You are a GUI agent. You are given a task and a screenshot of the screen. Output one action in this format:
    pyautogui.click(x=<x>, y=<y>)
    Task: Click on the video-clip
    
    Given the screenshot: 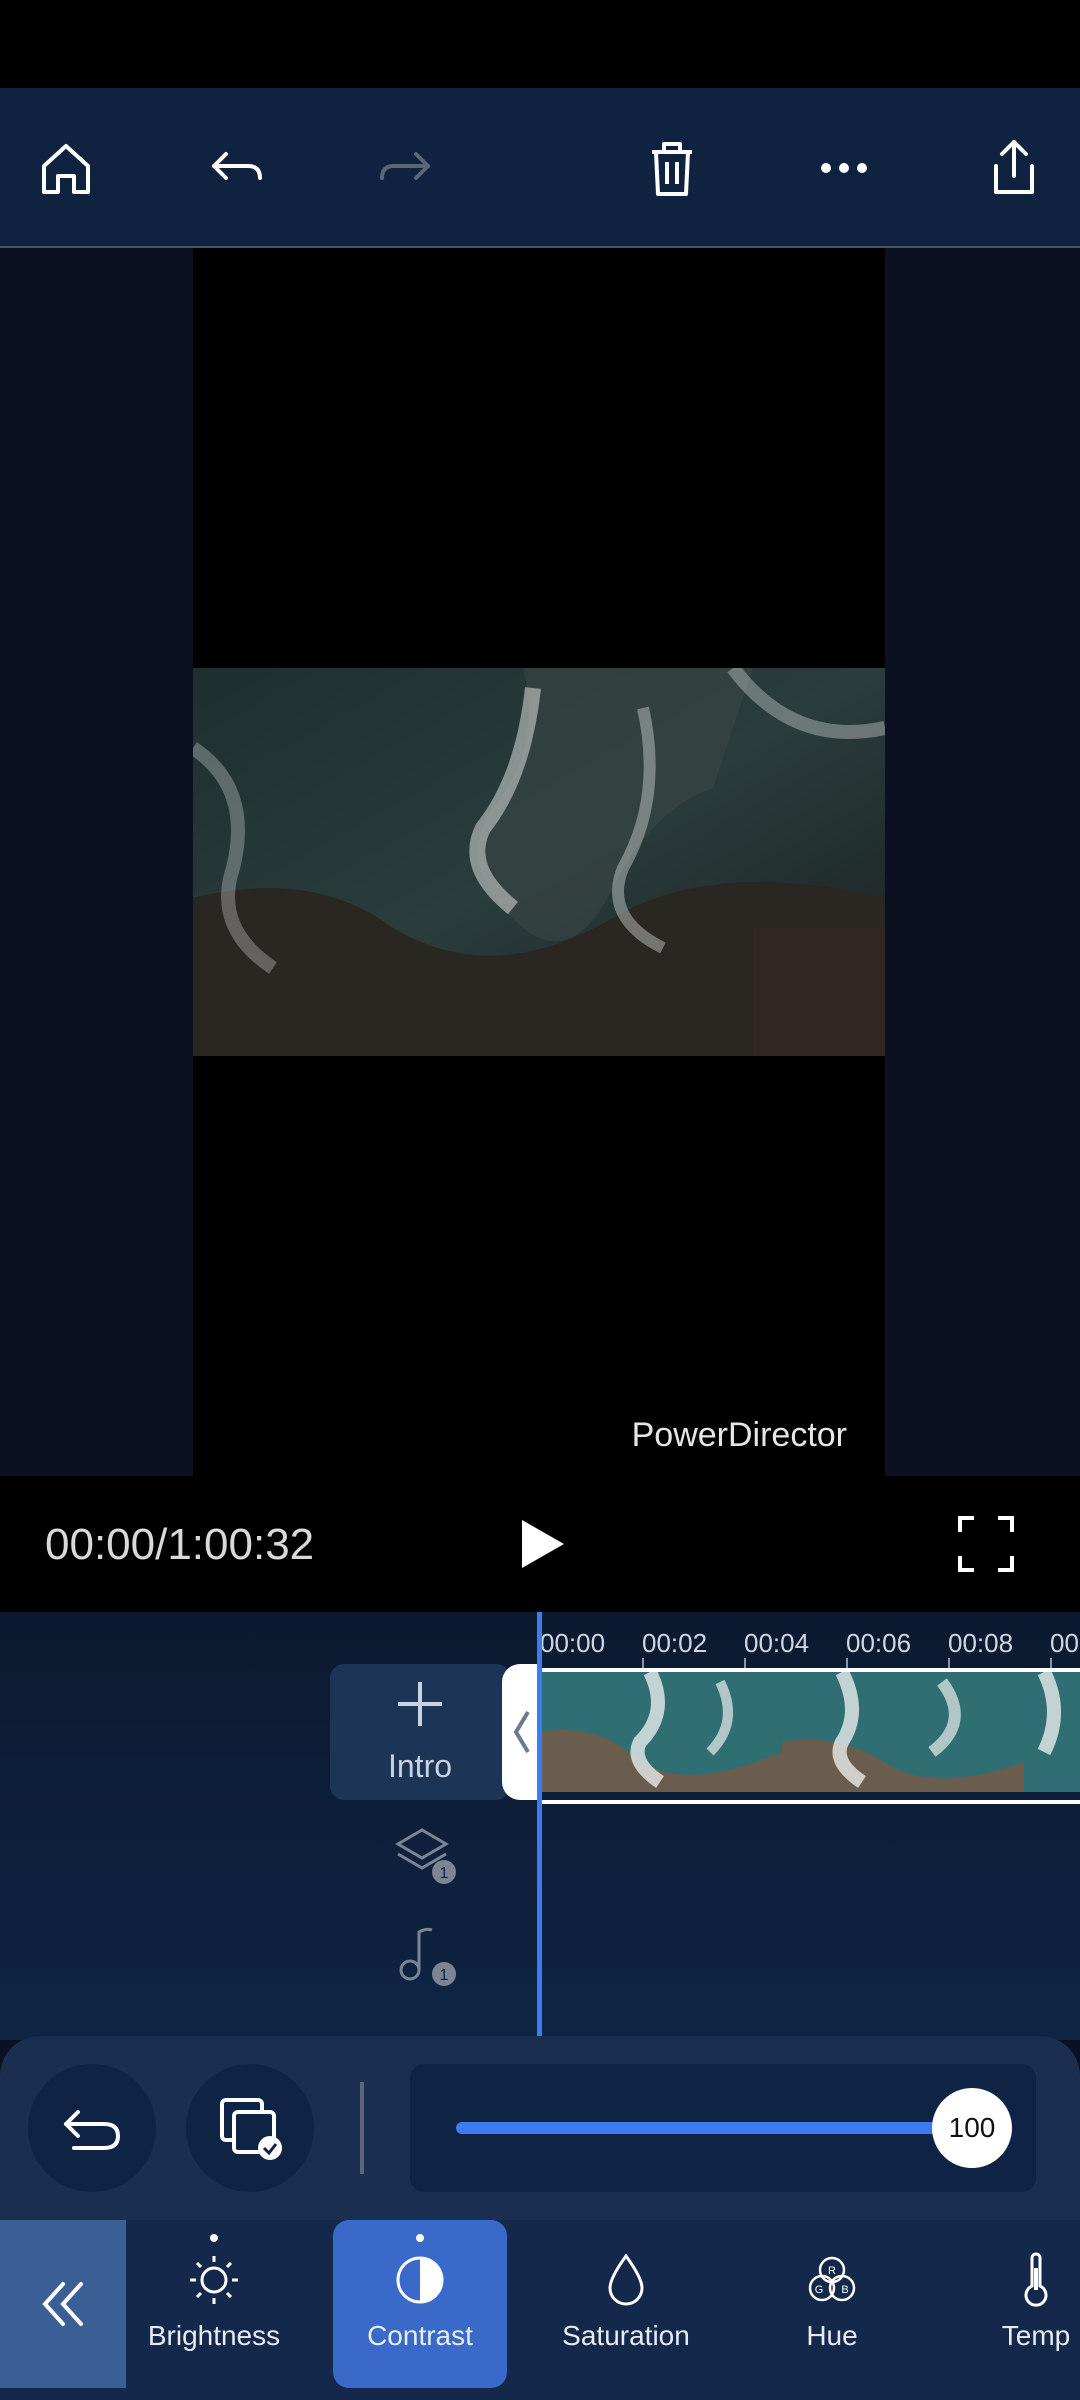 What is the action you would take?
    pyautogui.click(x=810, y=1736)
    